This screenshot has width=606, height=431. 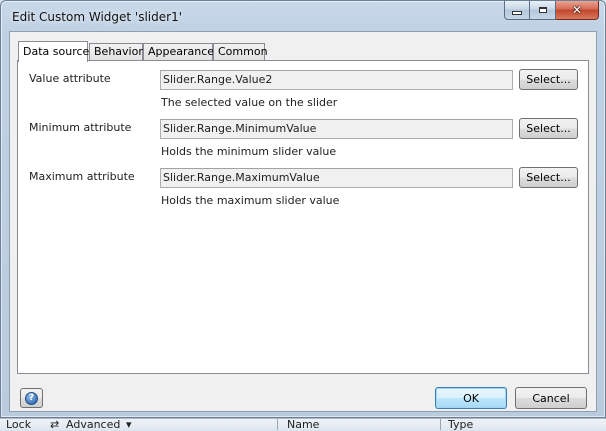 I want to click on background-lock-label: Lock, so click(x=19, y=424).